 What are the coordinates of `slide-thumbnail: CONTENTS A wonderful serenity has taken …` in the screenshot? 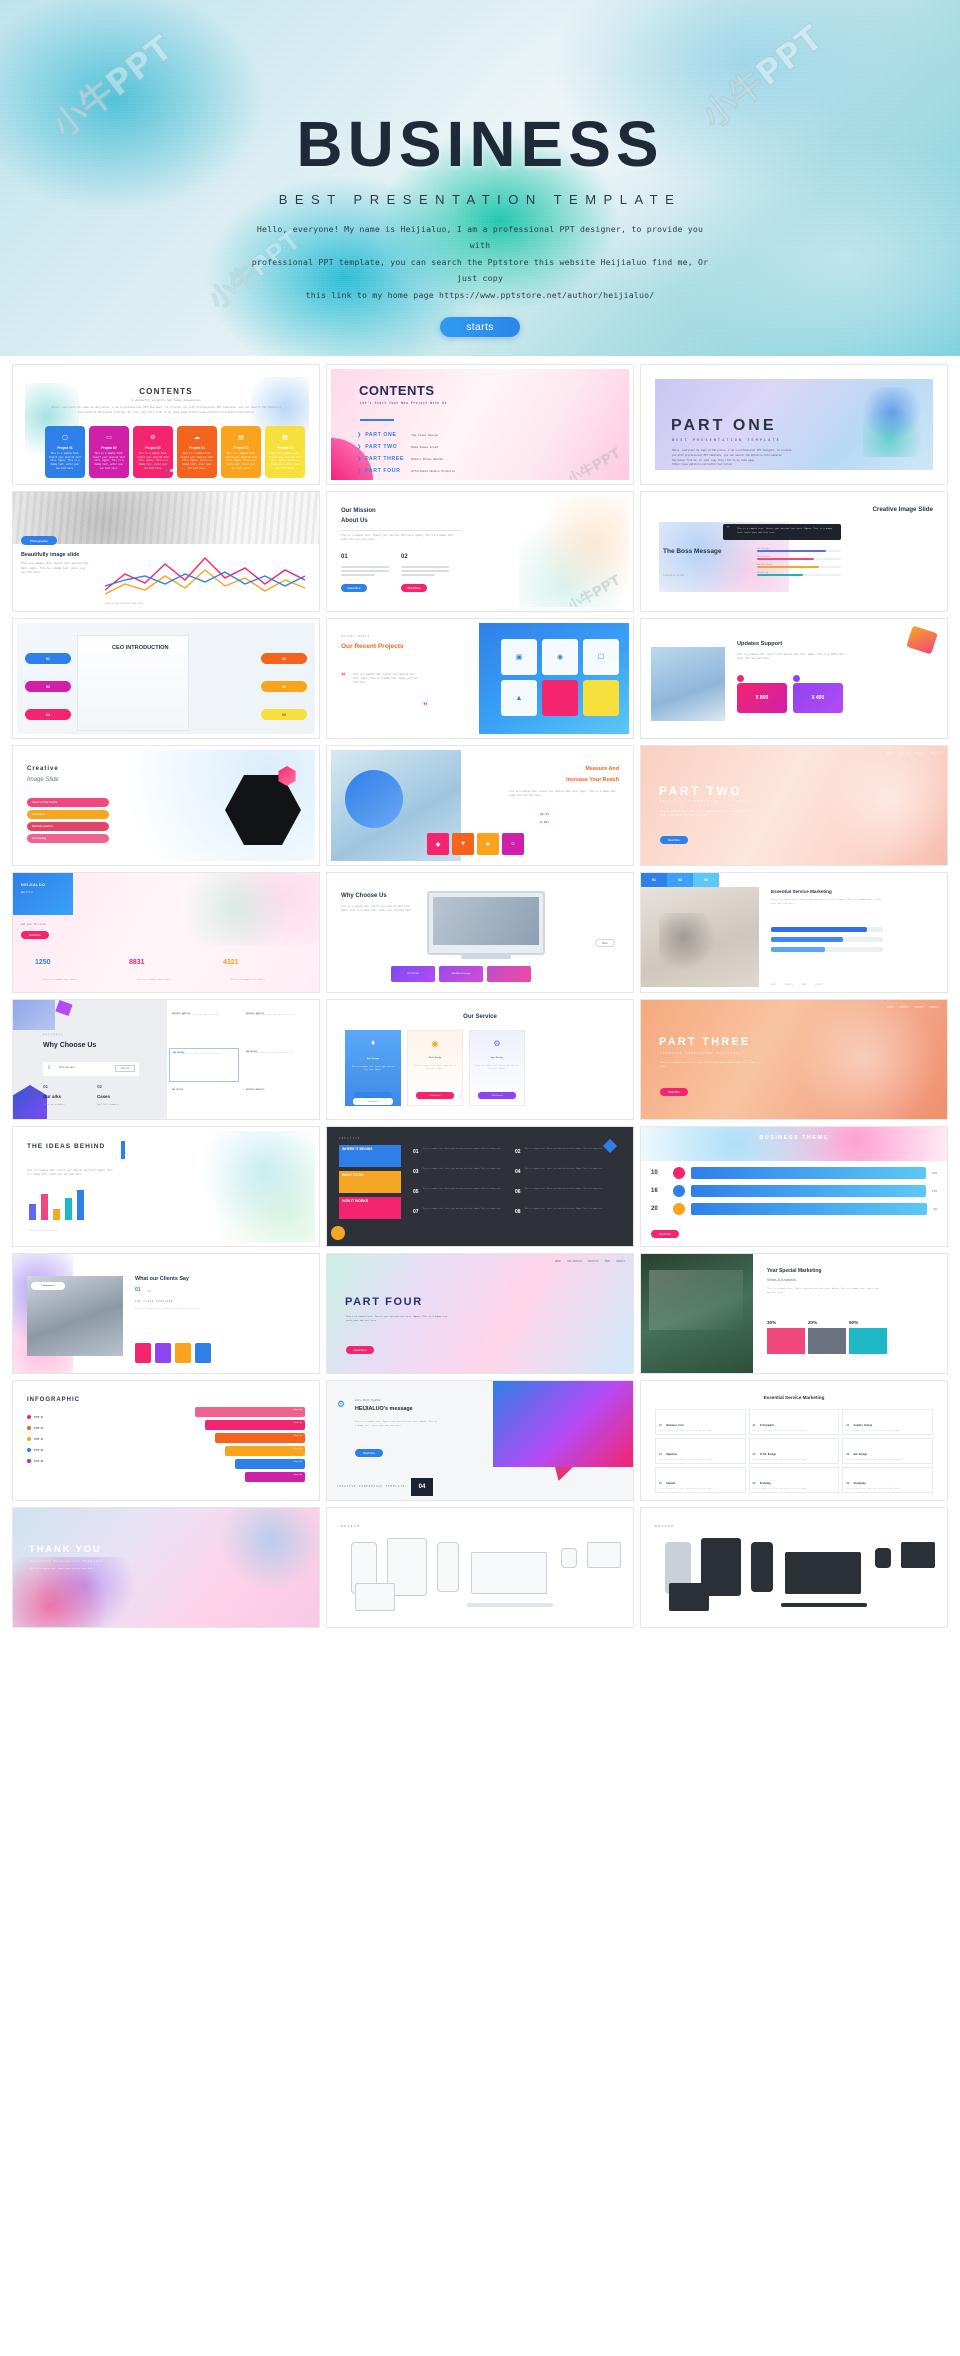 It's located at (166, 424).